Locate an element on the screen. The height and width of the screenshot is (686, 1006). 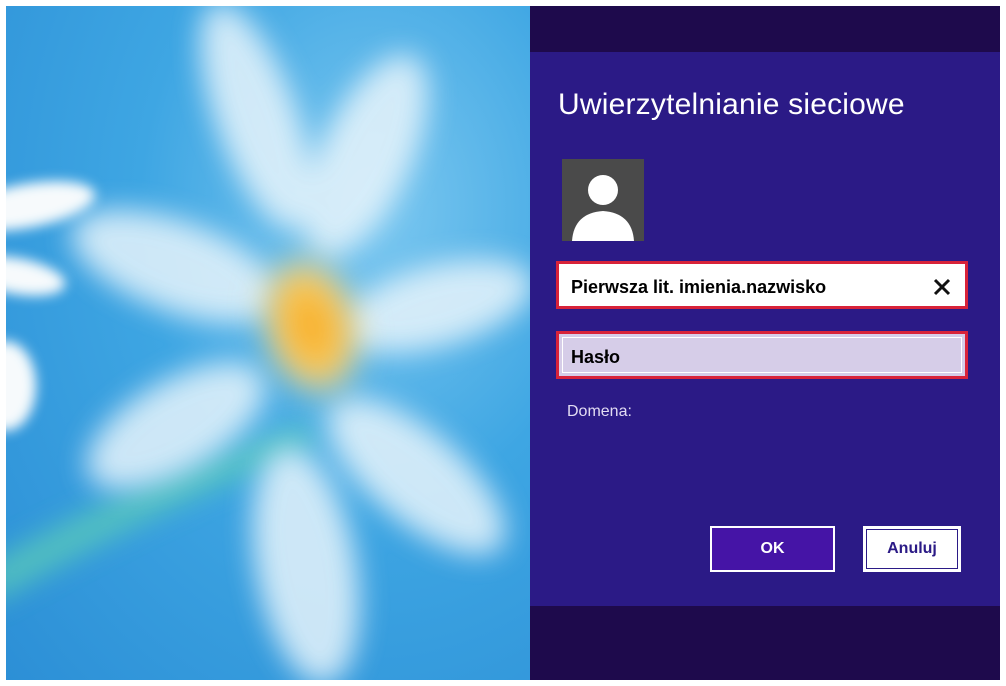
close-icon is located at coordinates (942, 287).